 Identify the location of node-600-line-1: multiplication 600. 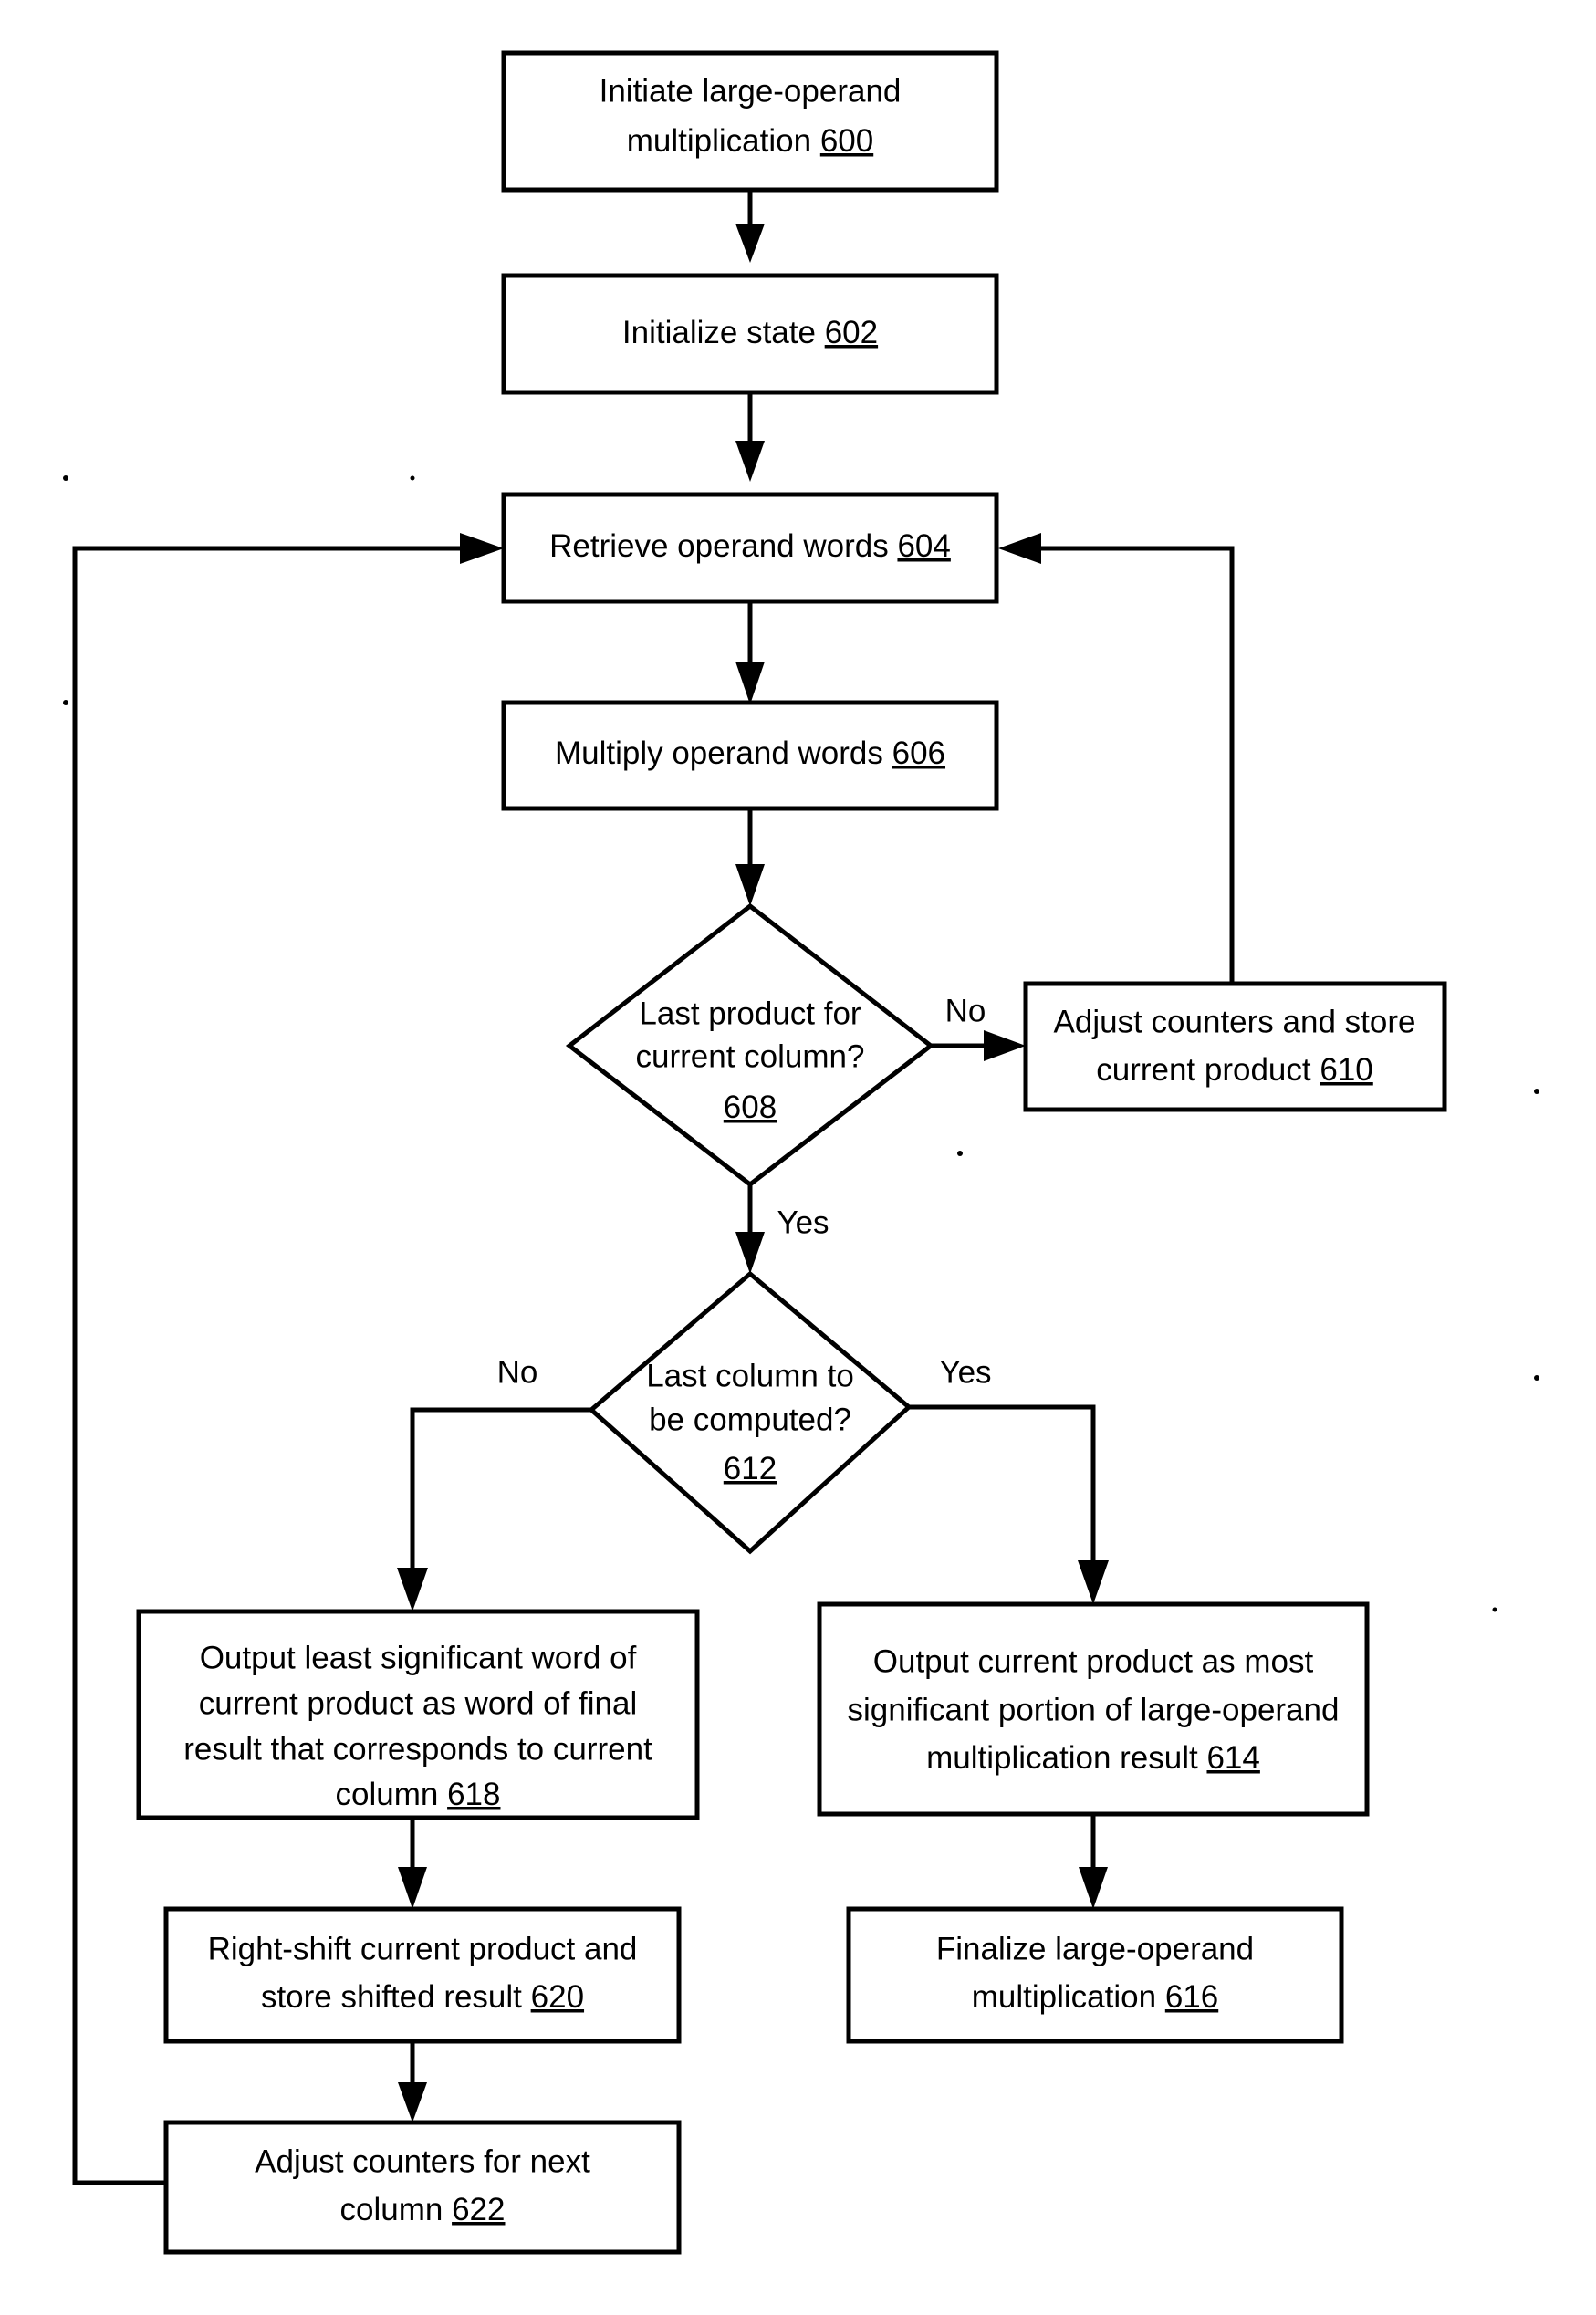
(750, 141).